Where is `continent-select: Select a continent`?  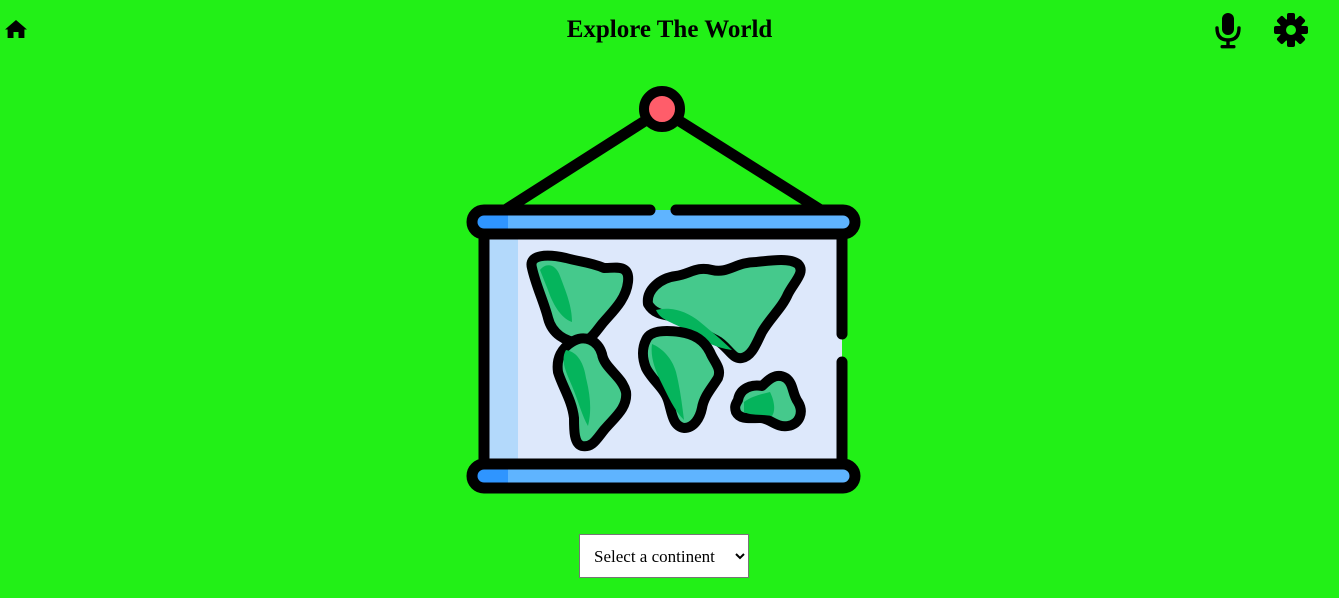 continent-select: Select a continent is located at coordinates (664, 556).